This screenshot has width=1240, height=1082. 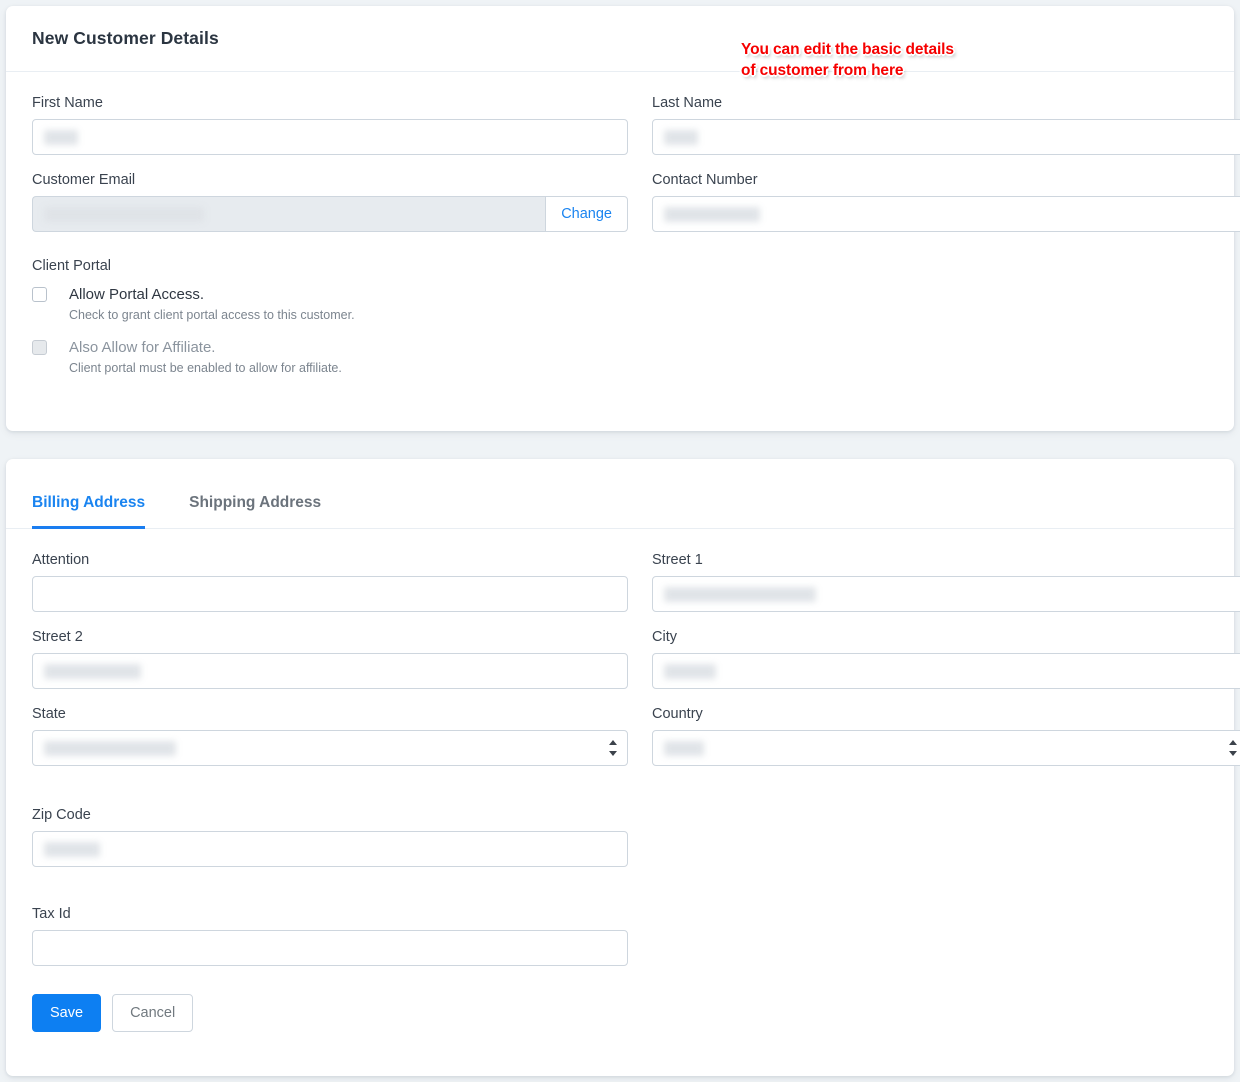 I want to click on field-country: Country, so click(x=946, y=735).